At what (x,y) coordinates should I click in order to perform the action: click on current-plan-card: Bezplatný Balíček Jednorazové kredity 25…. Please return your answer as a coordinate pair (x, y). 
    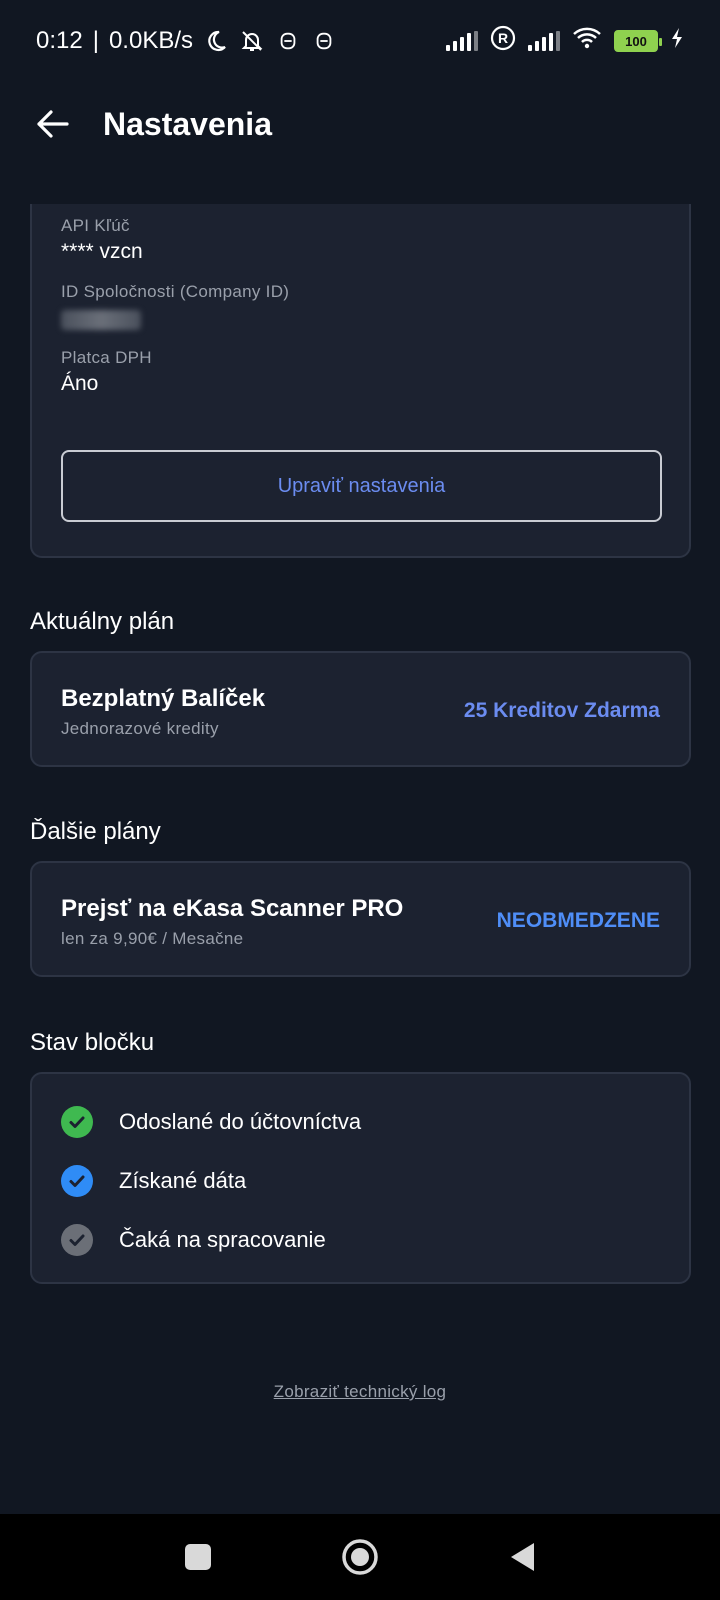
    Looking at the image, I should click on (360, 709).